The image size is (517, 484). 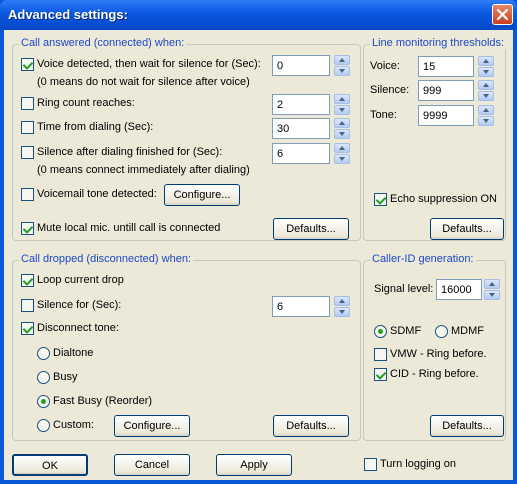 What do you see at coordinates (43, 401) in the screenshot?
I see `fast-busy-radio` at bounding box center [43, 401].